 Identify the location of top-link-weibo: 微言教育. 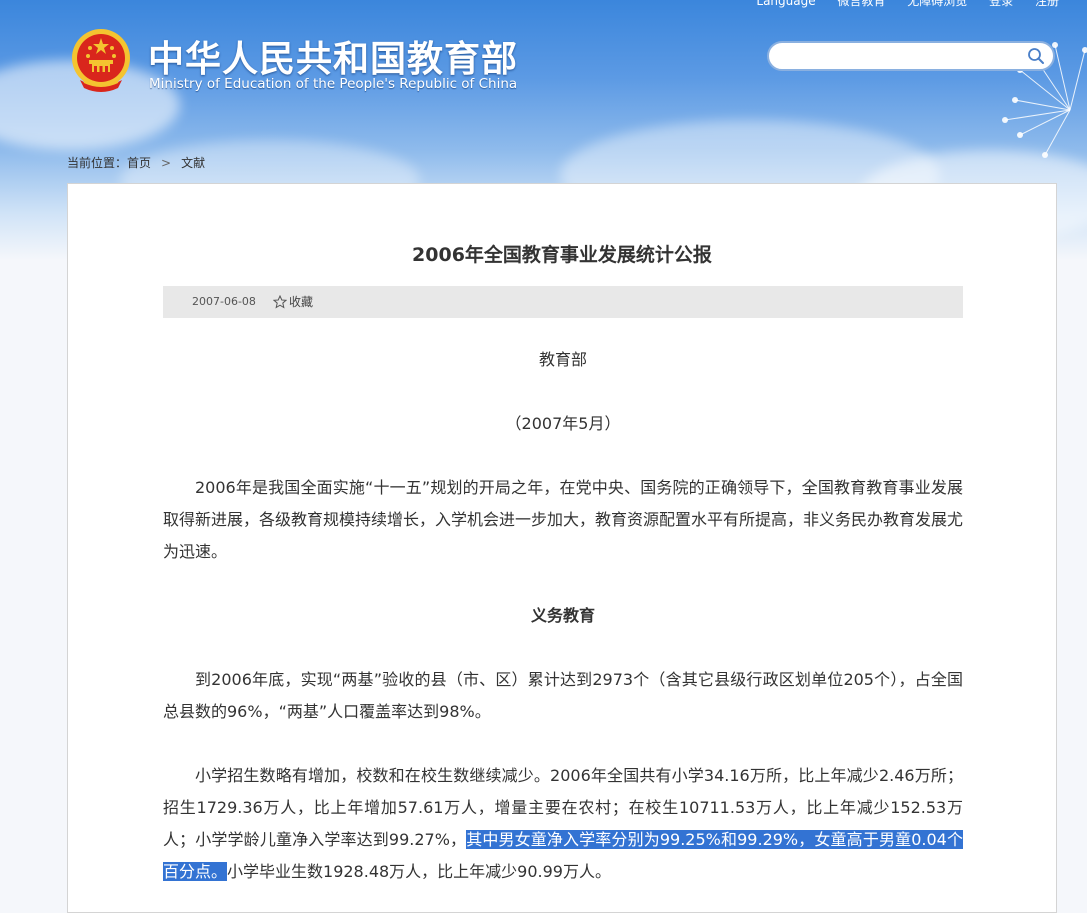
(861, 4).